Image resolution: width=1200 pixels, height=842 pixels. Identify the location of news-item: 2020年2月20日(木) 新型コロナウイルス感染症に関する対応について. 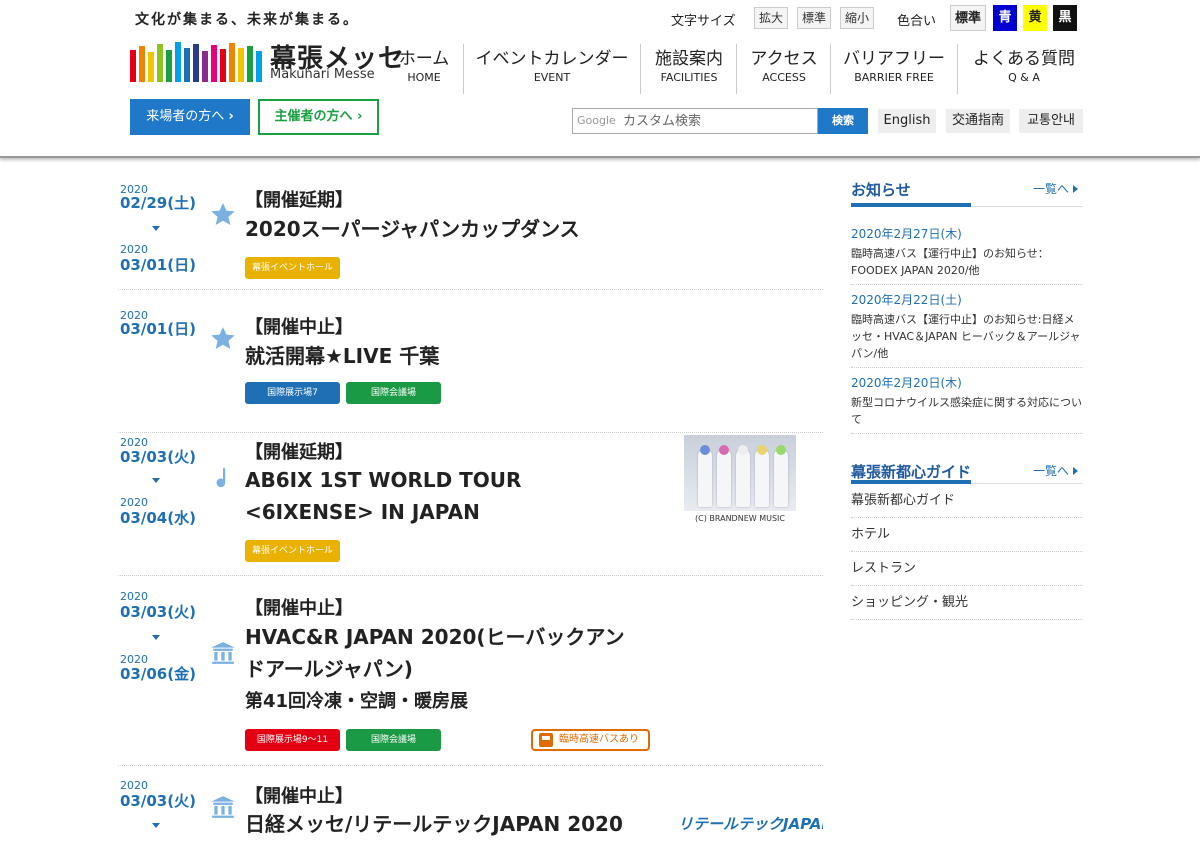
(967, 401).